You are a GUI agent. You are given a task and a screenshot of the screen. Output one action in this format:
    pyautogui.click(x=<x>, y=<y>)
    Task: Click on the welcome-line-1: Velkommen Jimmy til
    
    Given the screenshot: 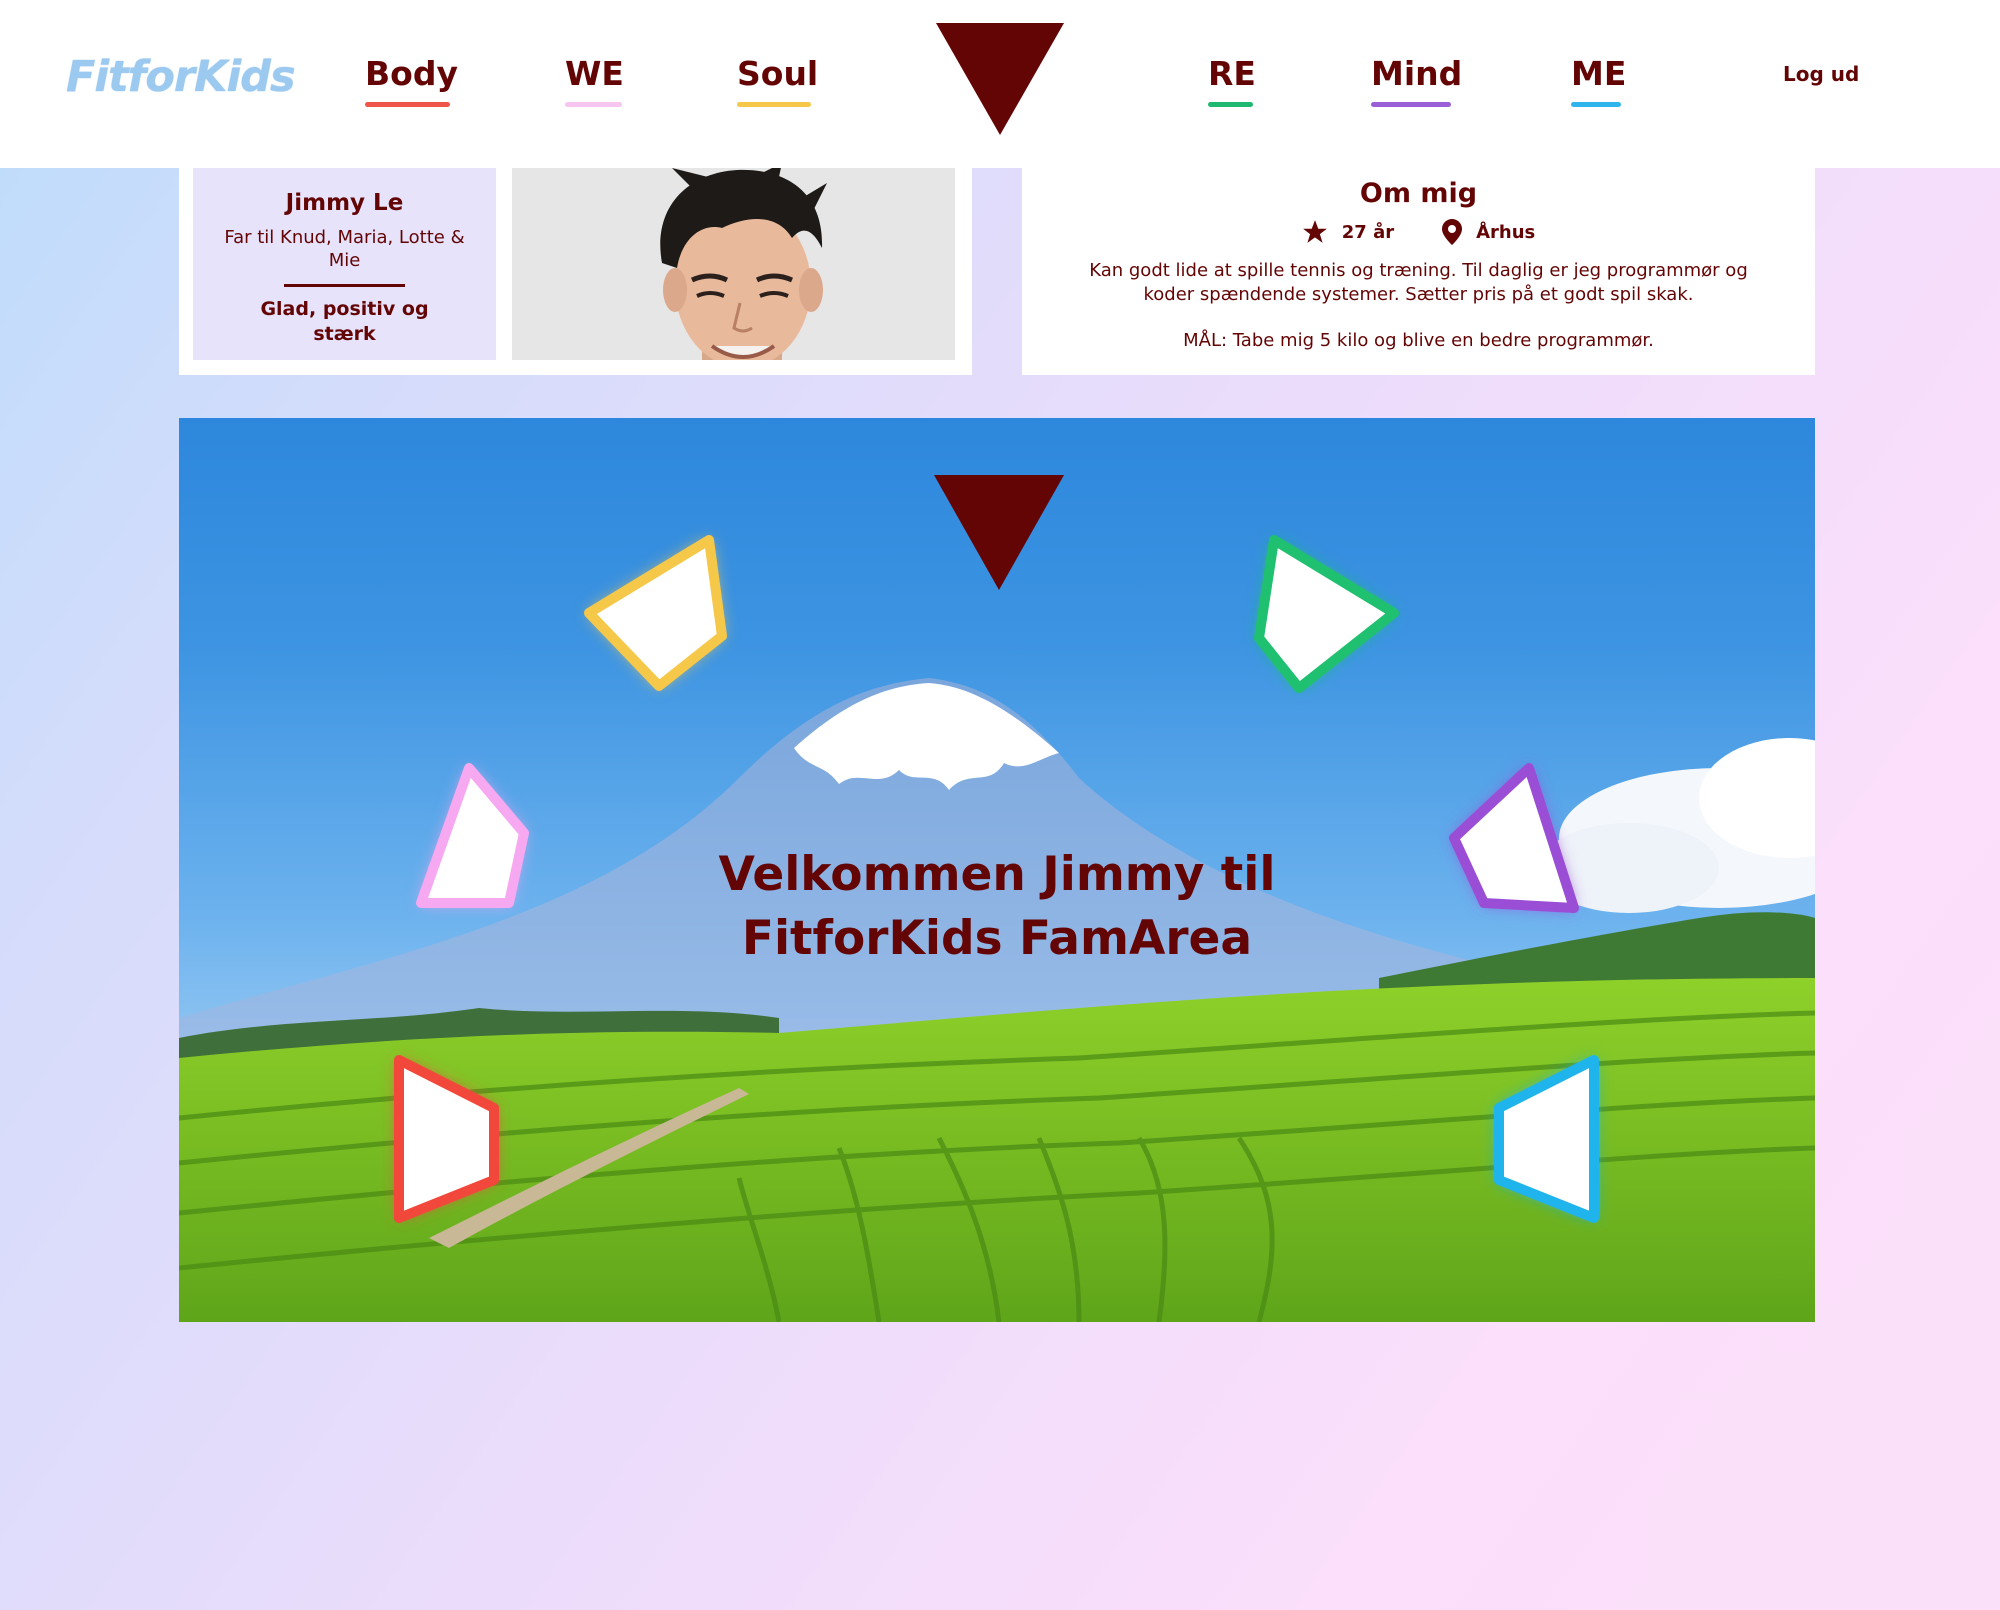 What is the action you would take?
    pyautogui.click(x=997, y=874)
    